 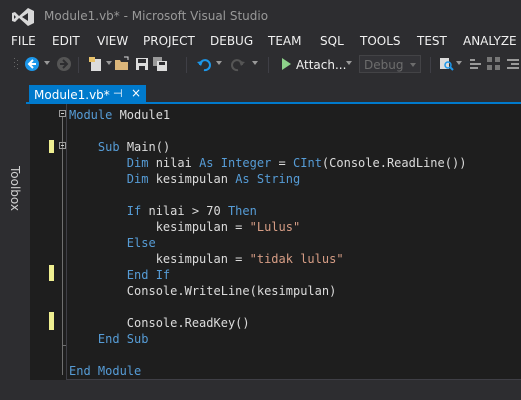 I want to click on configuration-value: Debug, so click(x=384, y=65).